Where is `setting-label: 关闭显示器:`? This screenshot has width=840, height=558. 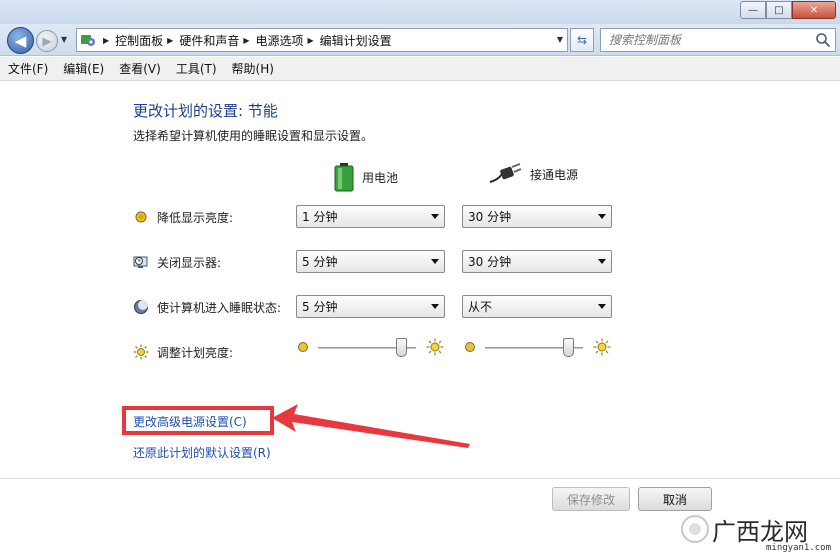
setting-label: 关闭显示器: is located at coordinates (189, 263).